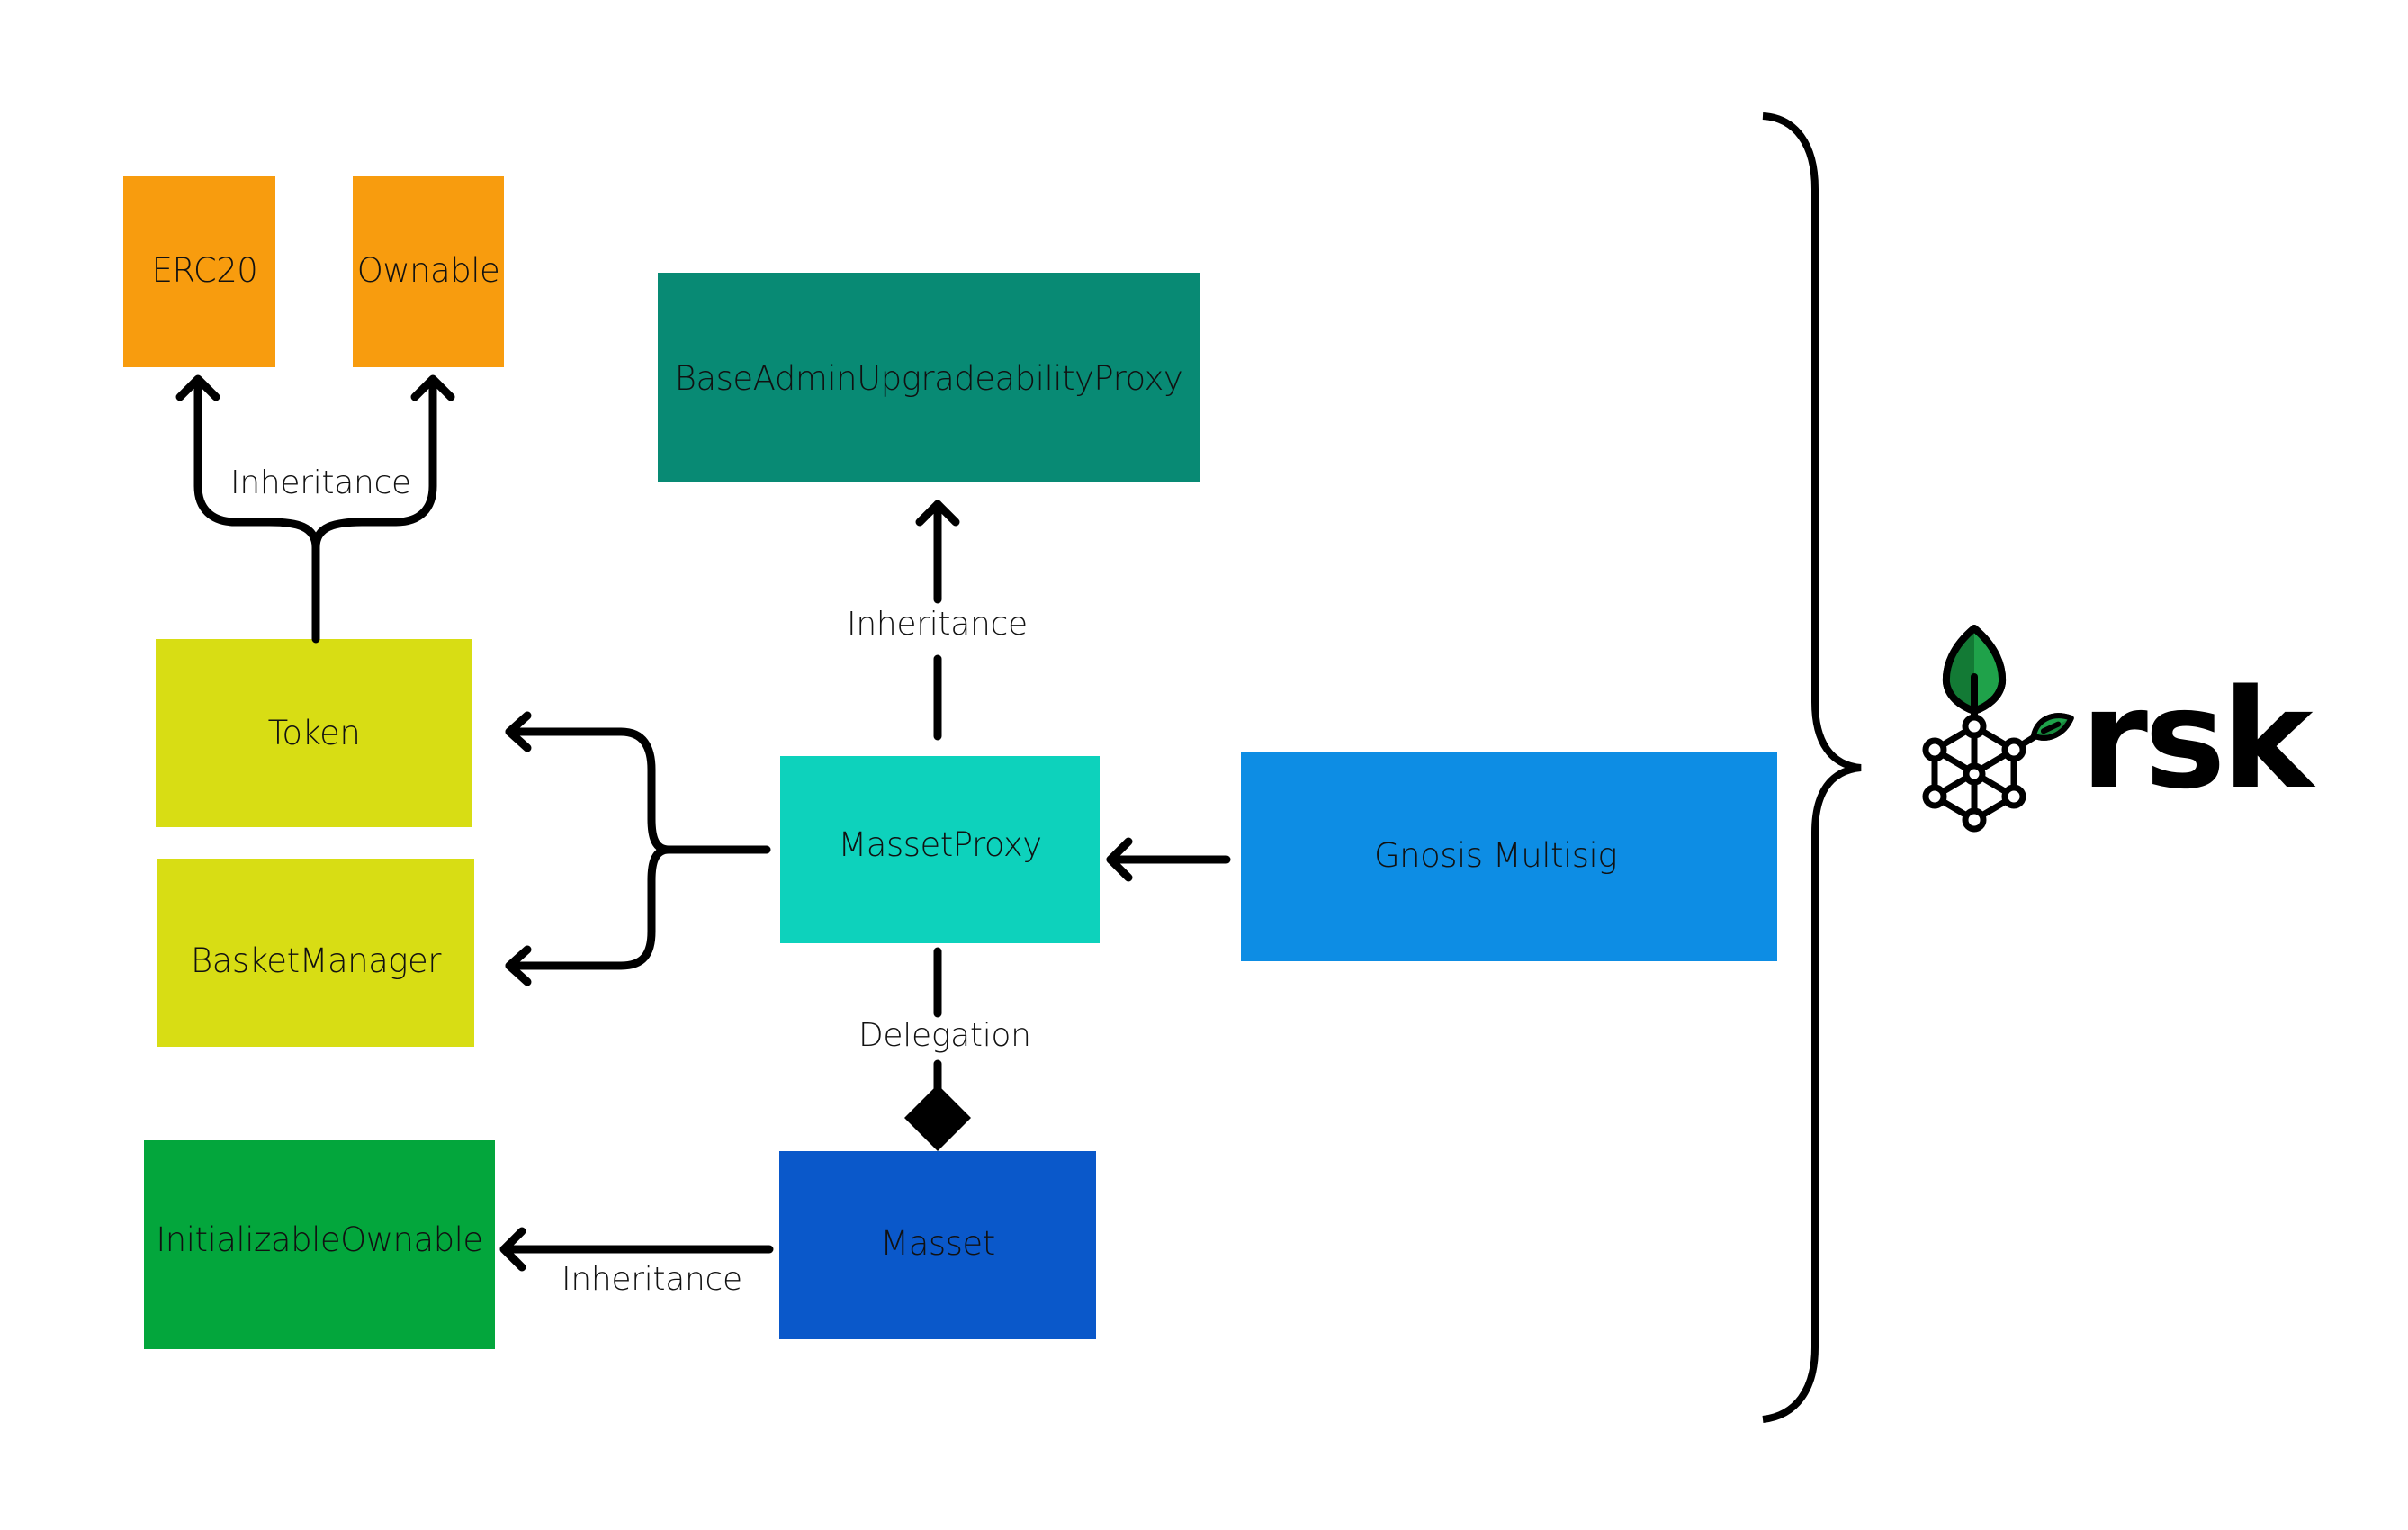 The width and height of the screenshot is (2408, 1530). I want to click on ownable-arrow-head, so click(432, 388).